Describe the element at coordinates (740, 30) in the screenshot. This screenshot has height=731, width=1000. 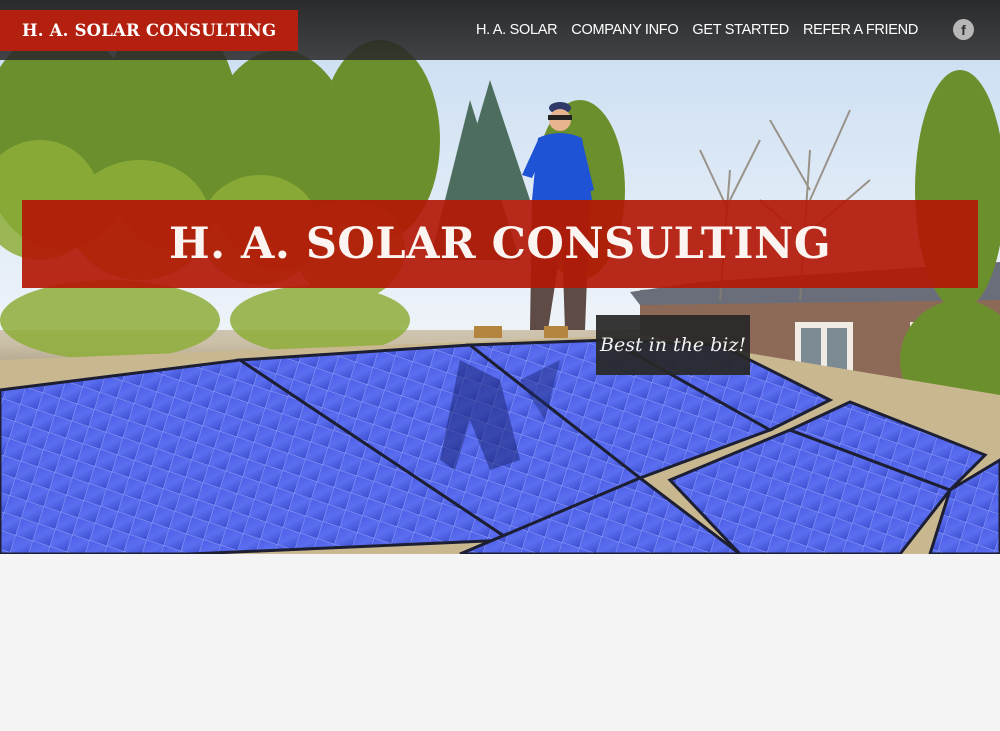
I see `nav-item-get-started: GET STARTED` at that location.